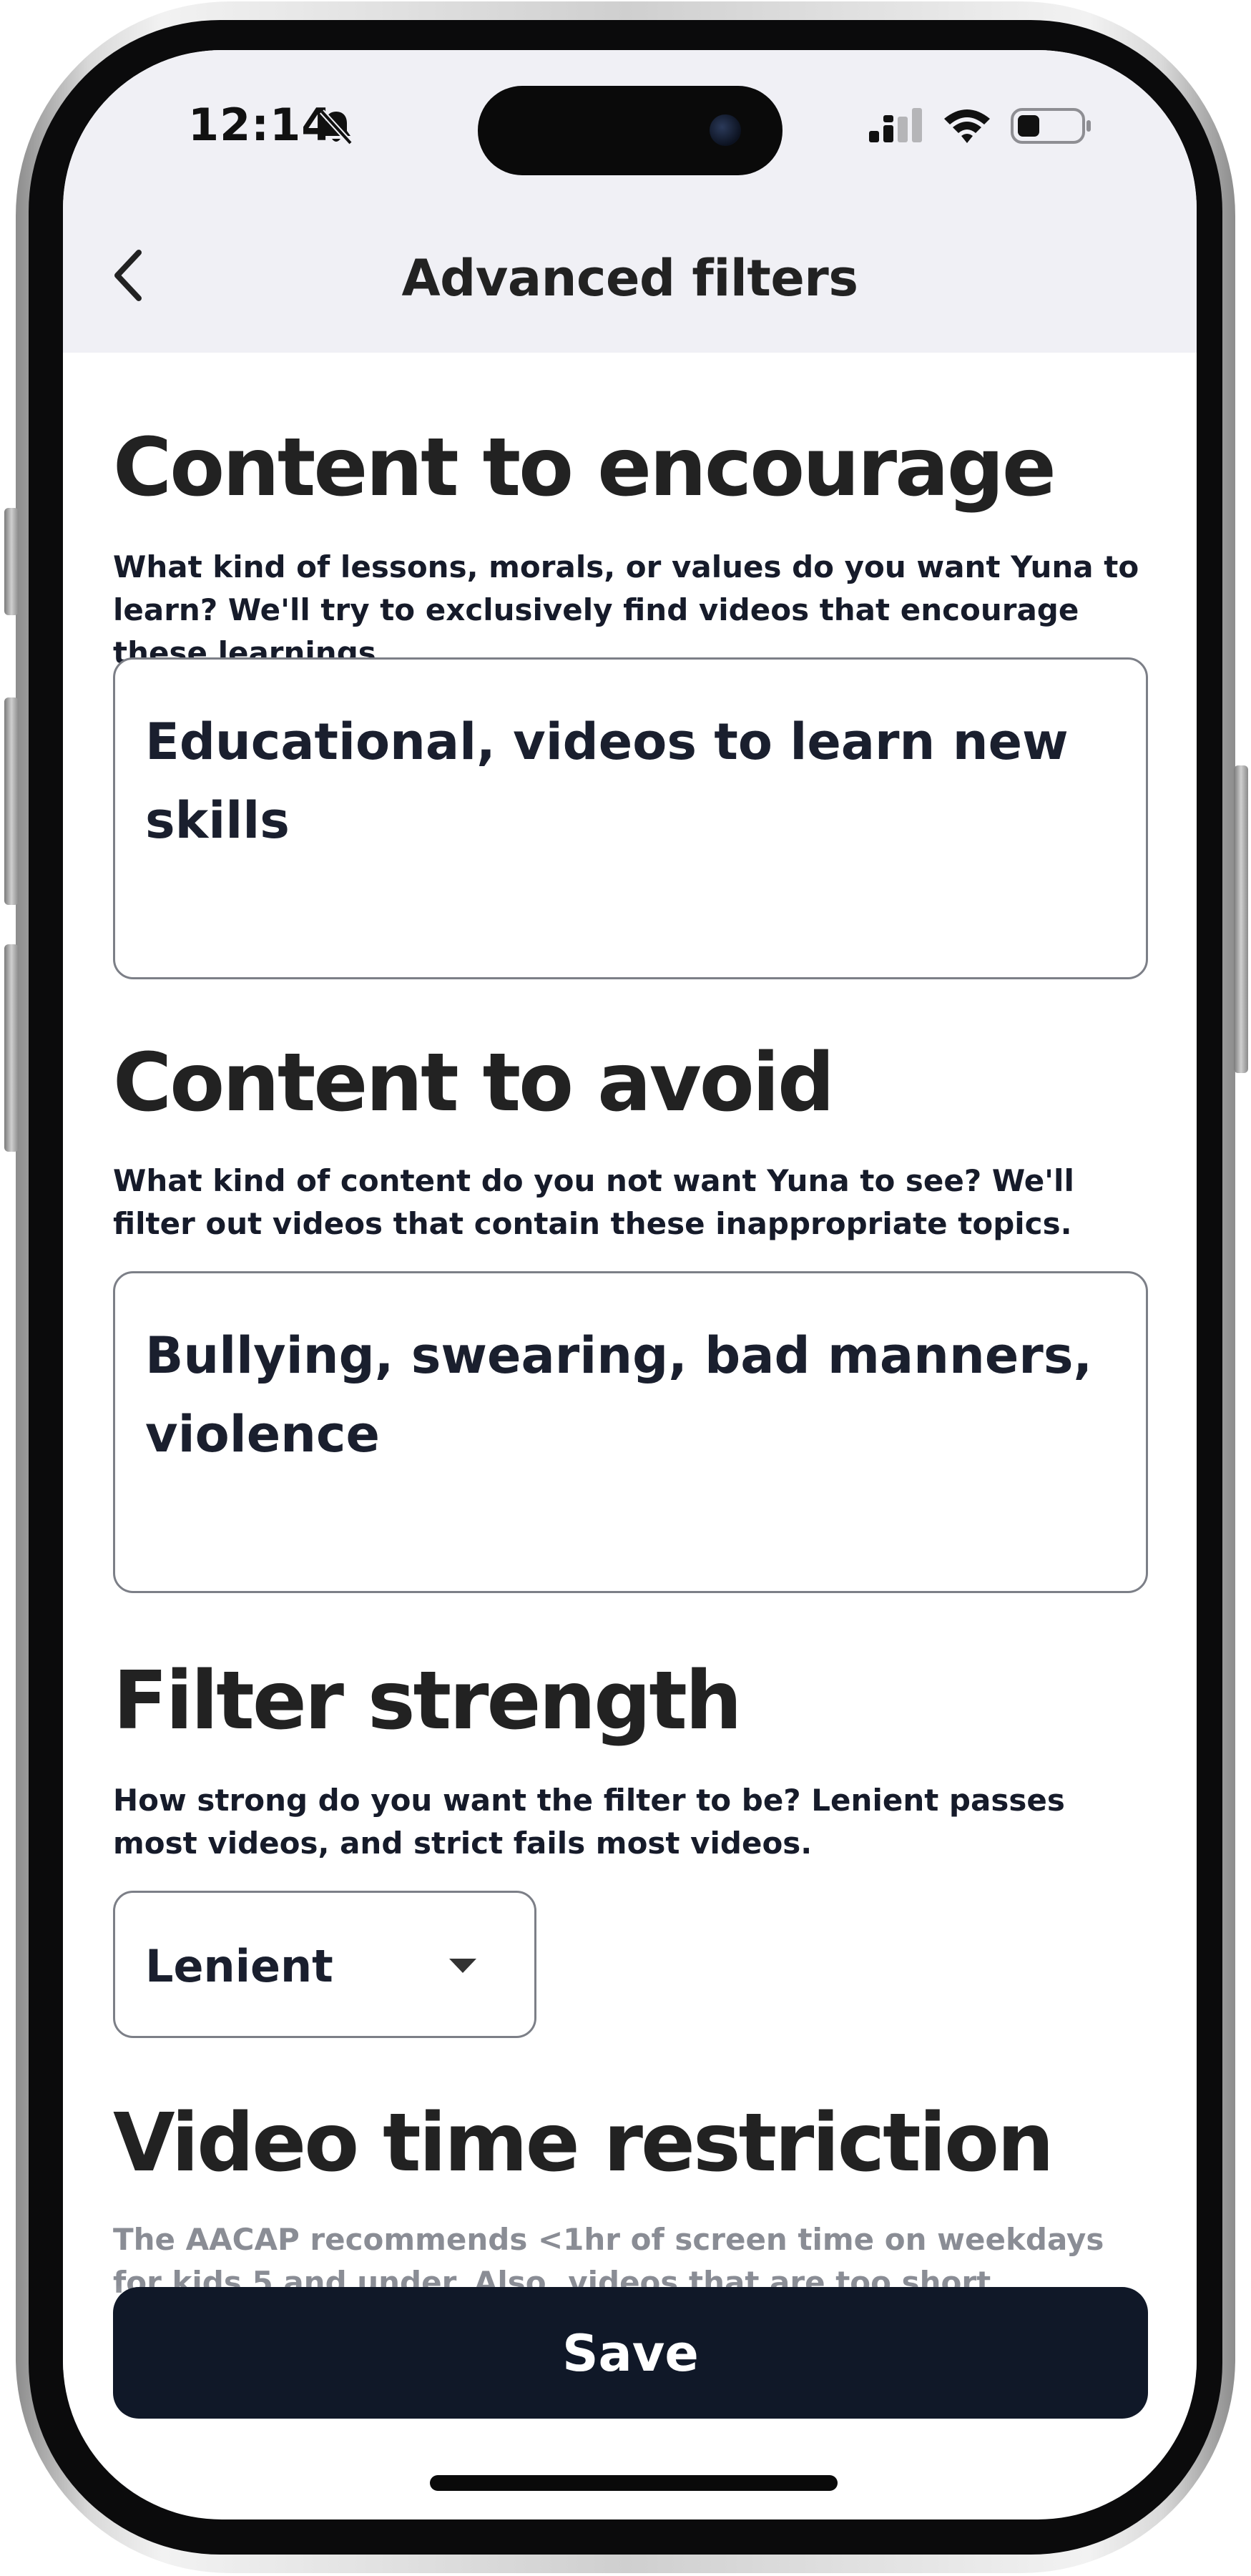 This screenshot has height=2576, width=1251. What do you see at coordinates (1051, 126) in the screenshot?
I see `battery-icon` at bounding box center [1051, 126].